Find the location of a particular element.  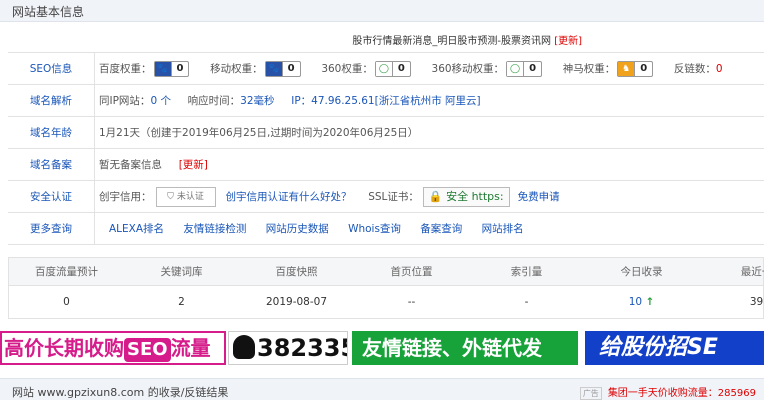

ad-tag: 广告 is located at coordinates (590, 393).